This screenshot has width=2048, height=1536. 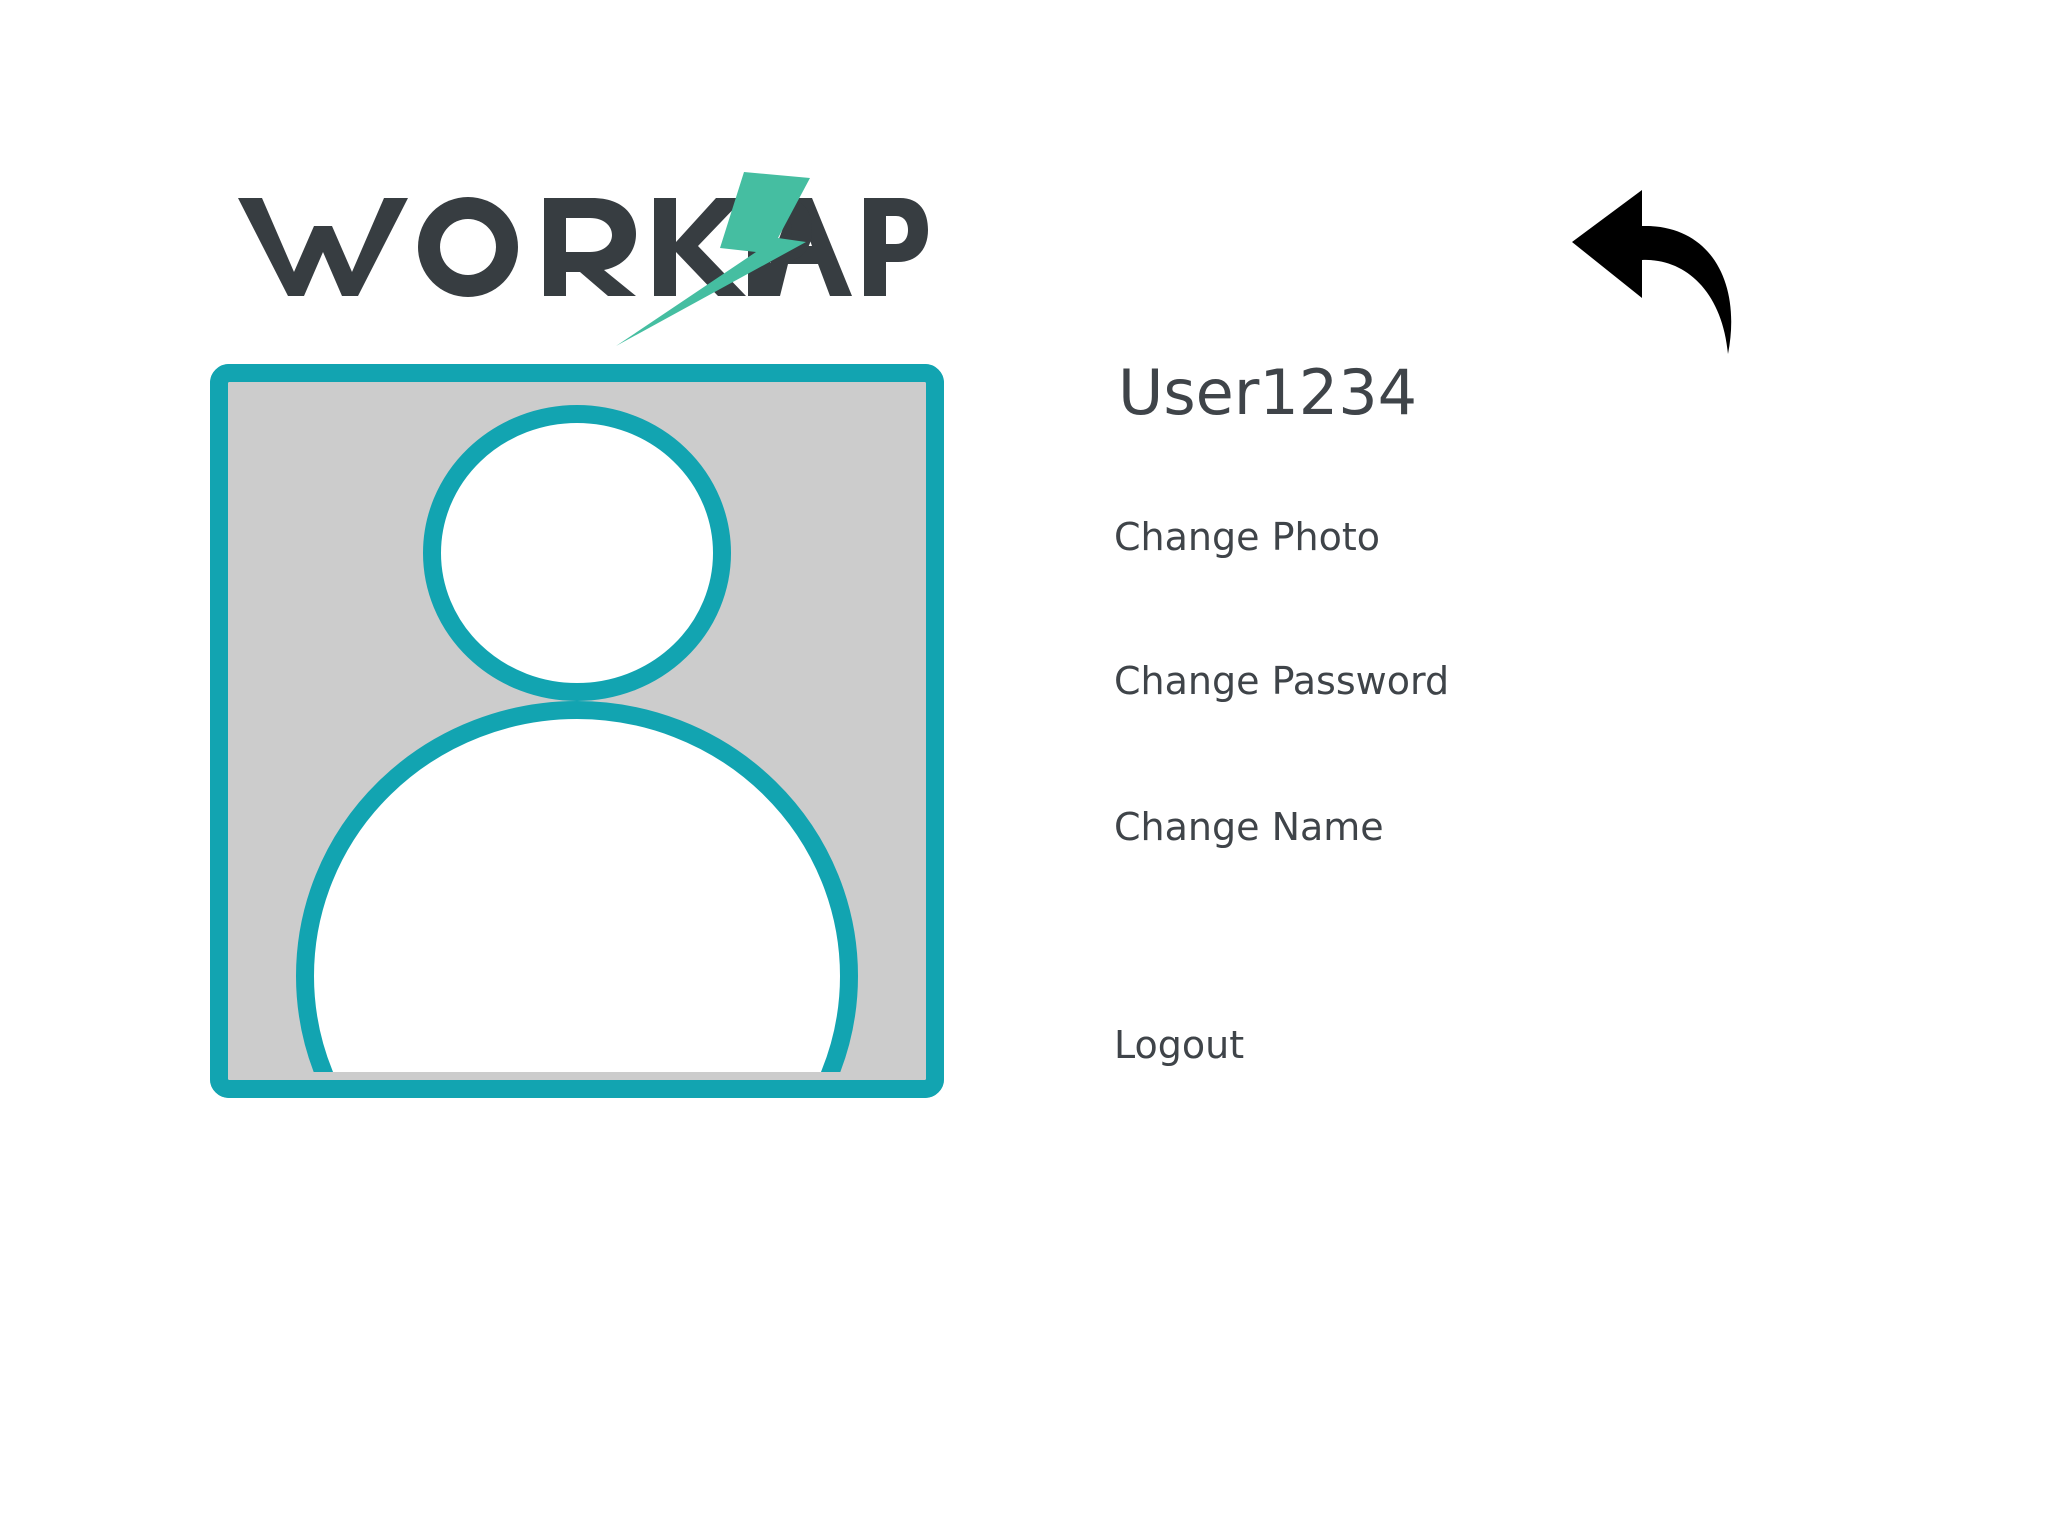 I want to click on logout-link: Logout, so click(x=1179, y=1045).